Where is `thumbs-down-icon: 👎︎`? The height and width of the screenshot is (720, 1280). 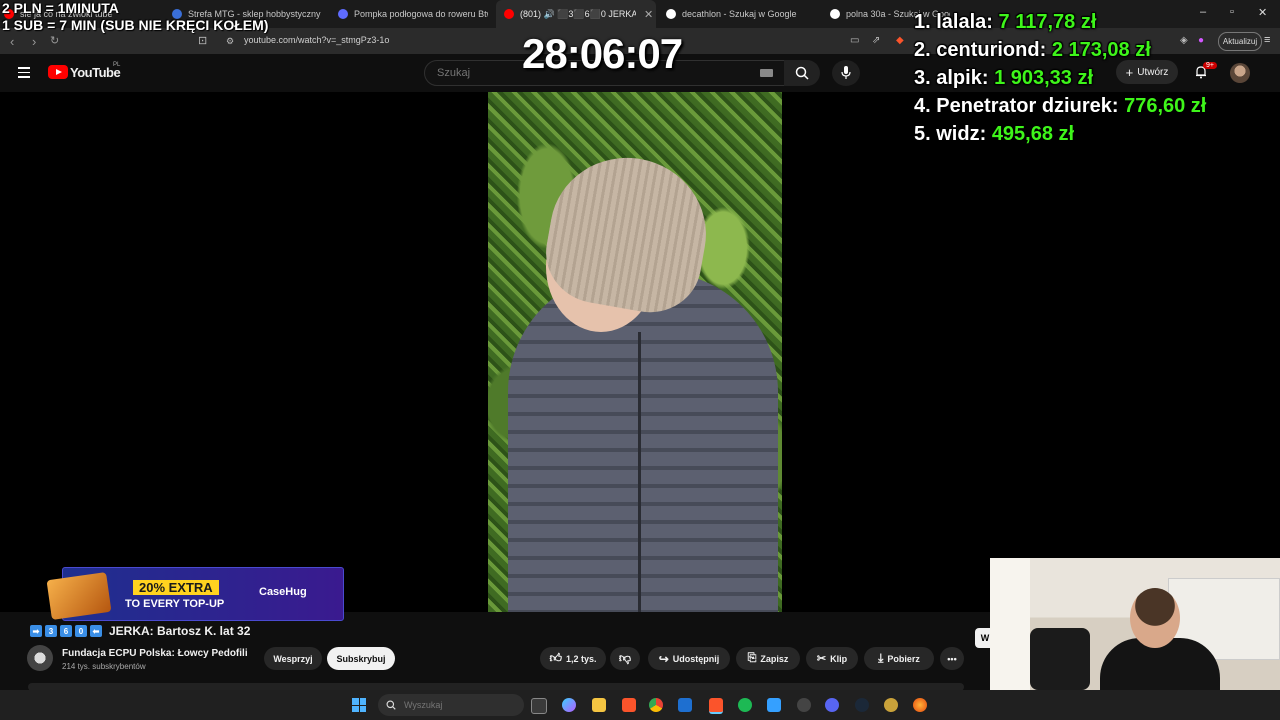
thumbs-down-icon: 👎︎ is located at coordinates (625, 658).